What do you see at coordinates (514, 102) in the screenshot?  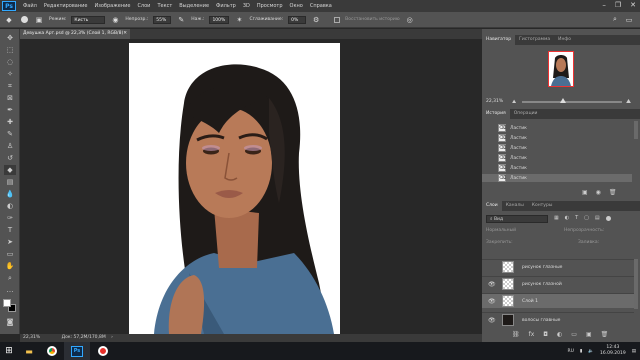 I see `zoom-out-icon: ⛰` at bounding box center [514, 102].